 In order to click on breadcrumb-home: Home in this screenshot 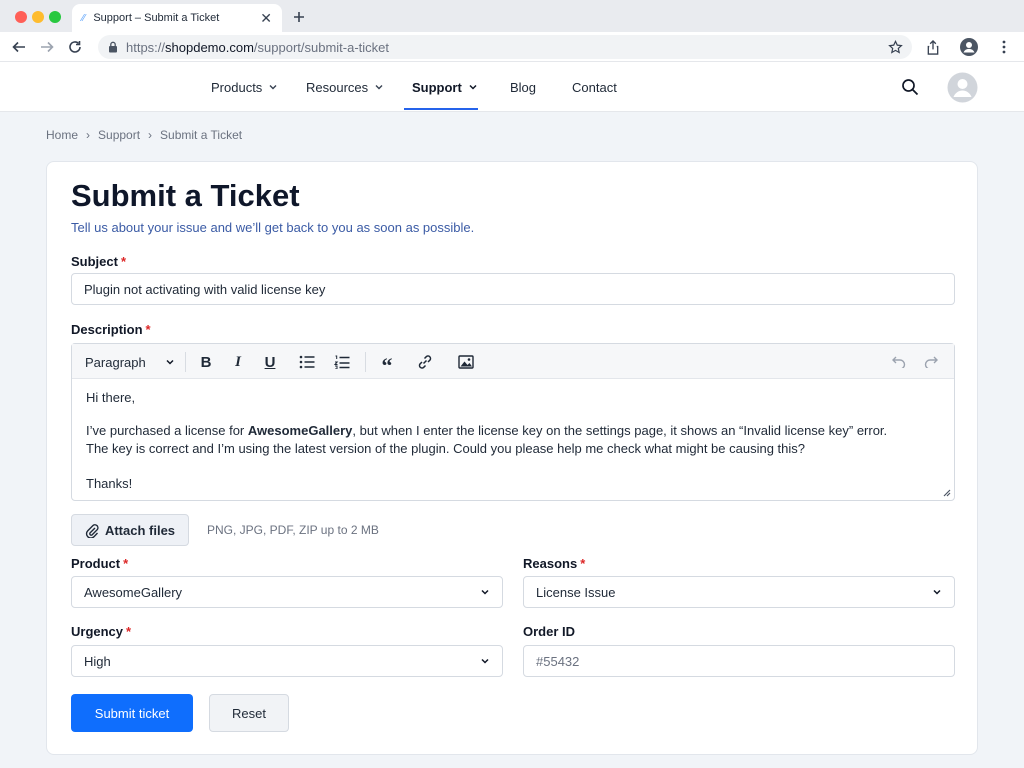, I will do `click(62, 135)`.